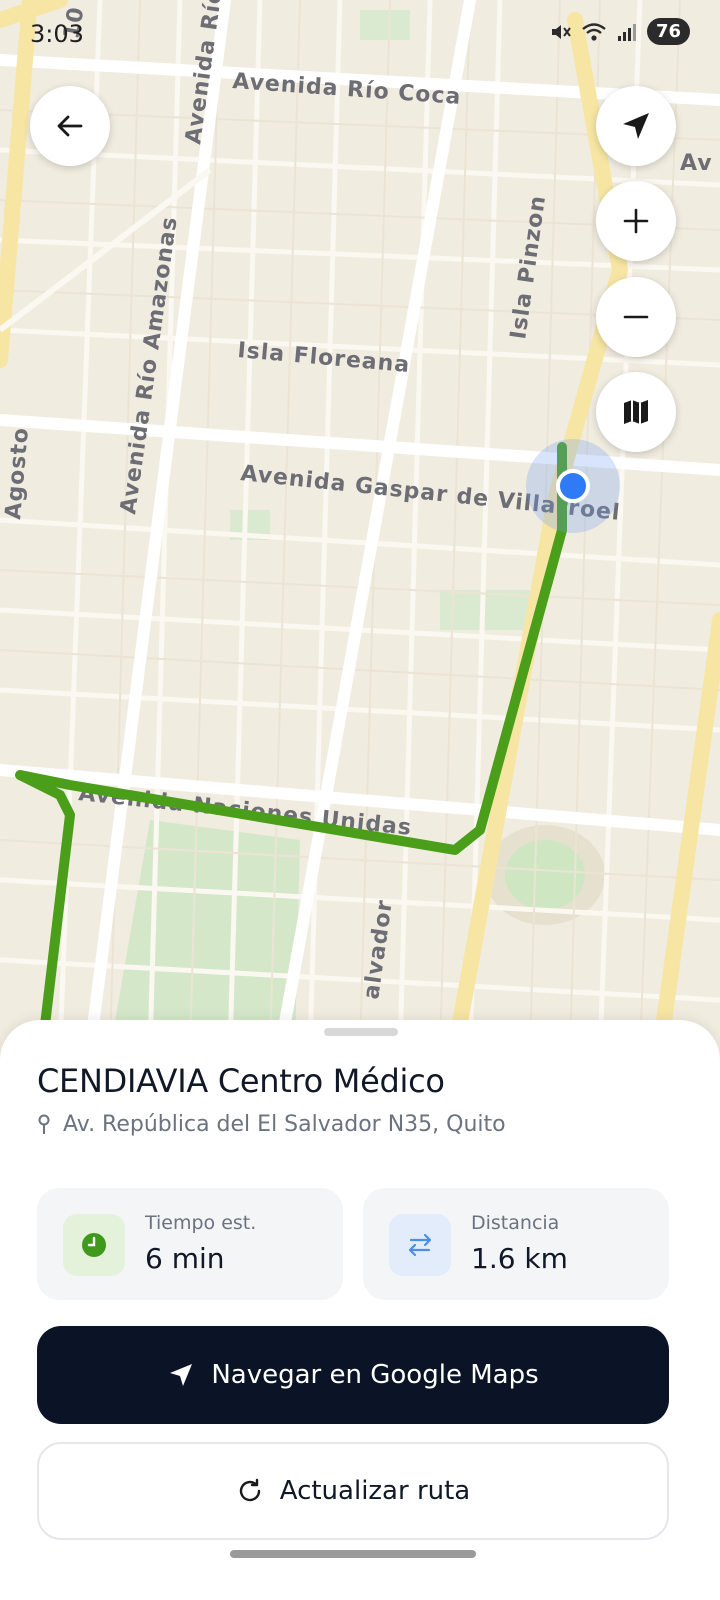  I want to click on back-button, so click(70, 126).